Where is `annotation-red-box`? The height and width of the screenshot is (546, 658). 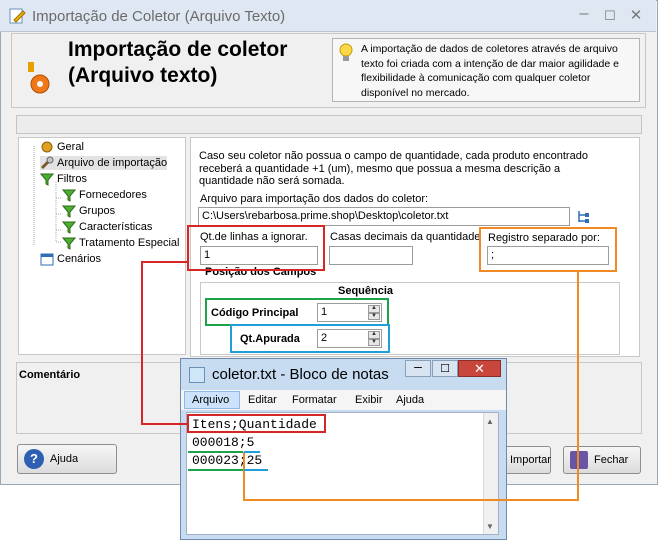 annotation-red-box is located at coordinates (256, 248).